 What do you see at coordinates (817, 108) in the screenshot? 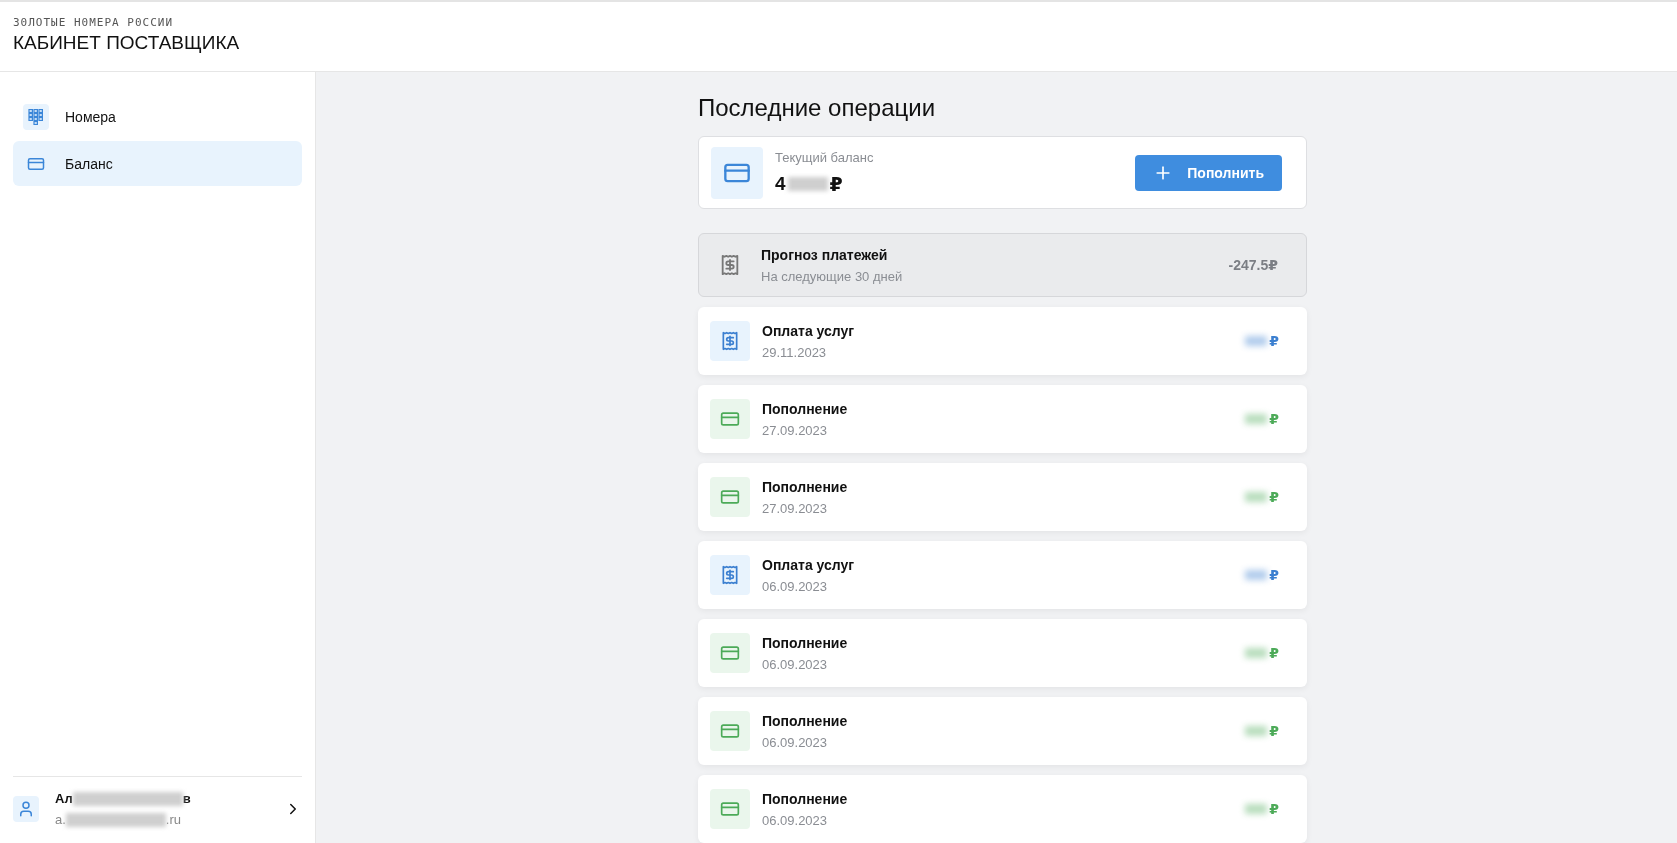
I see `page-title: Последние операции` at bounding box center [817, 108].